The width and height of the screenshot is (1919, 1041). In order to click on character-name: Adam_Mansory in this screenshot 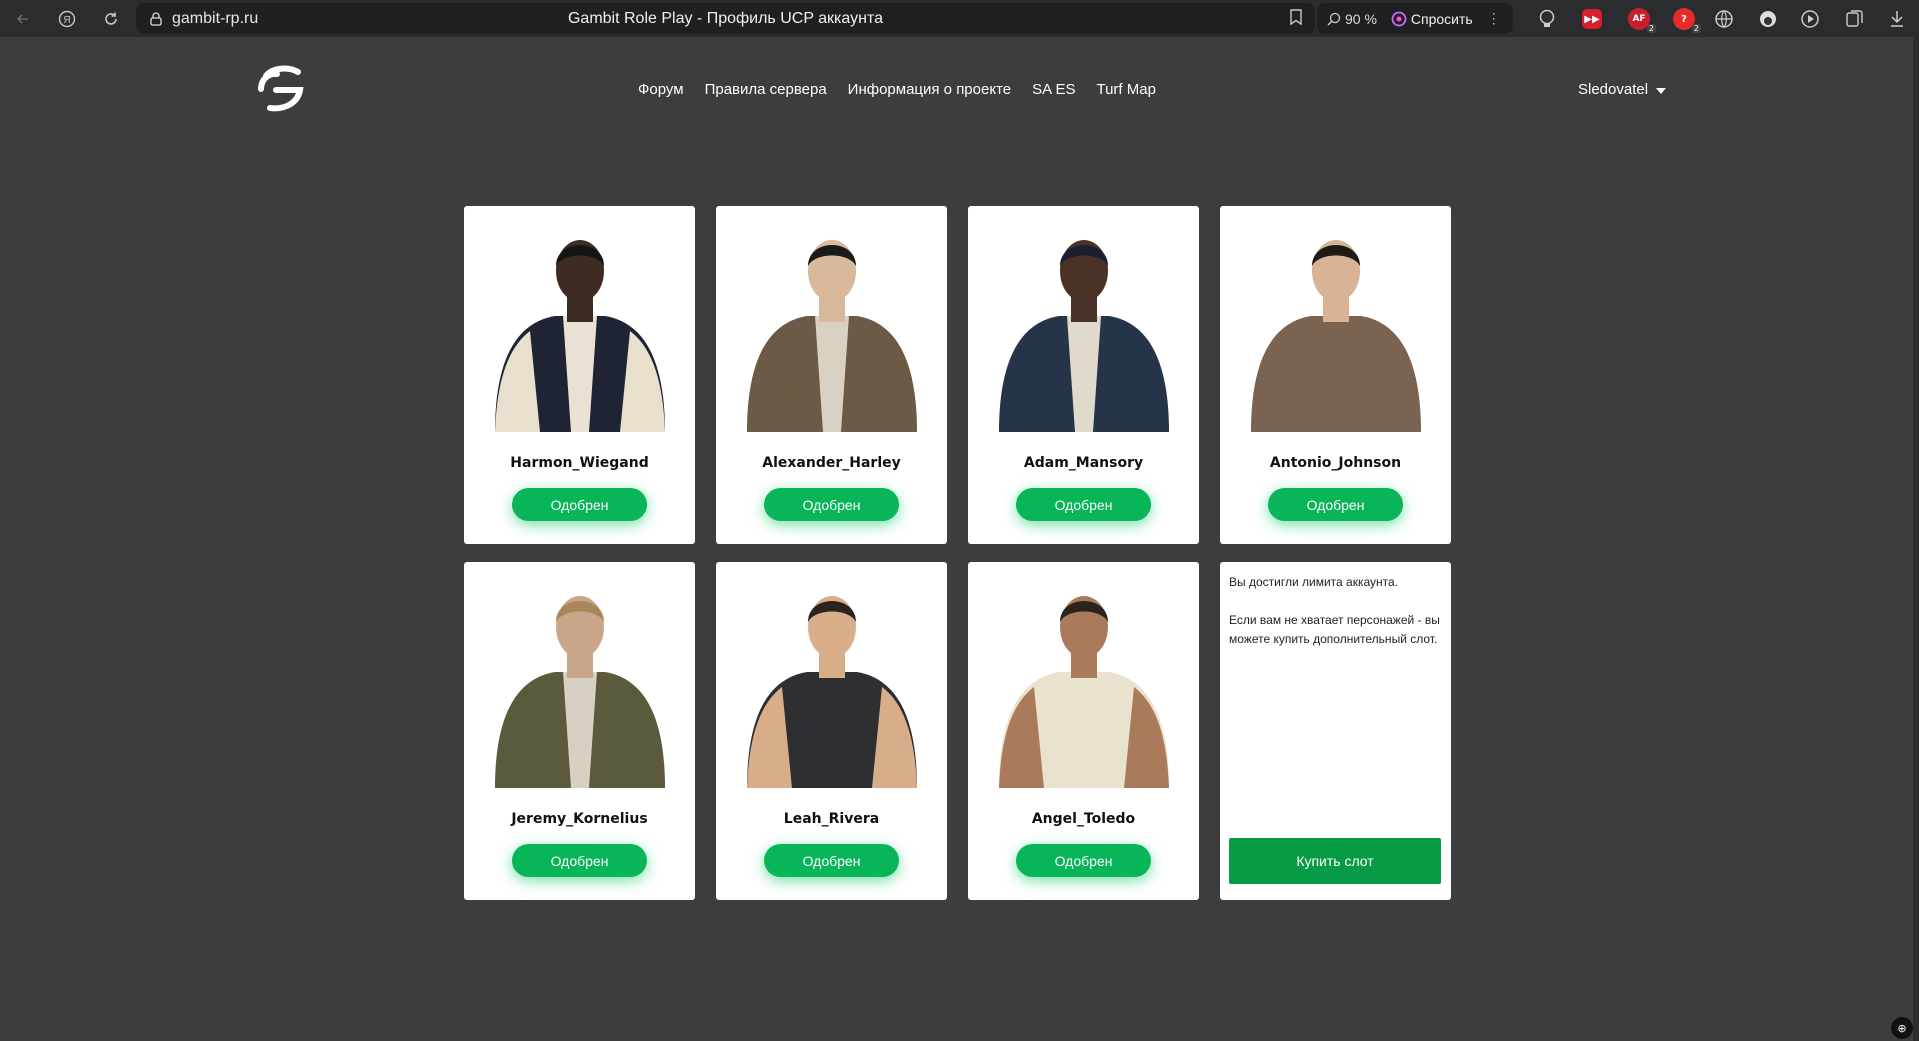, I will do `click(1083, 463)`.